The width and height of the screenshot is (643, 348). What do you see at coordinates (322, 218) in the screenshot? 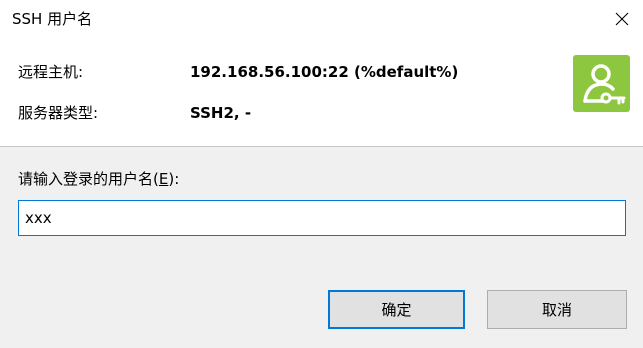
I see `username-input` at bounding box center [322, 218].